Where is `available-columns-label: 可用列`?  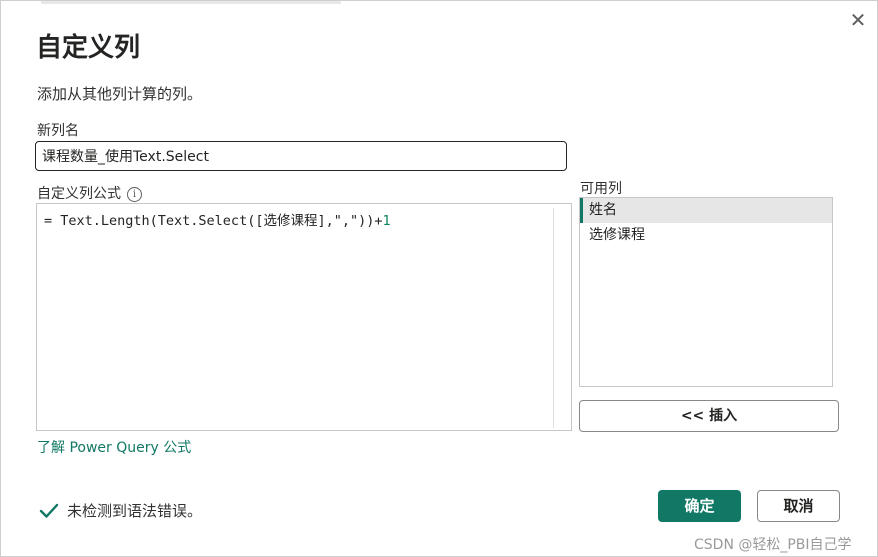 available-columns-label: 可用列 is located at coordinates (601, 189).